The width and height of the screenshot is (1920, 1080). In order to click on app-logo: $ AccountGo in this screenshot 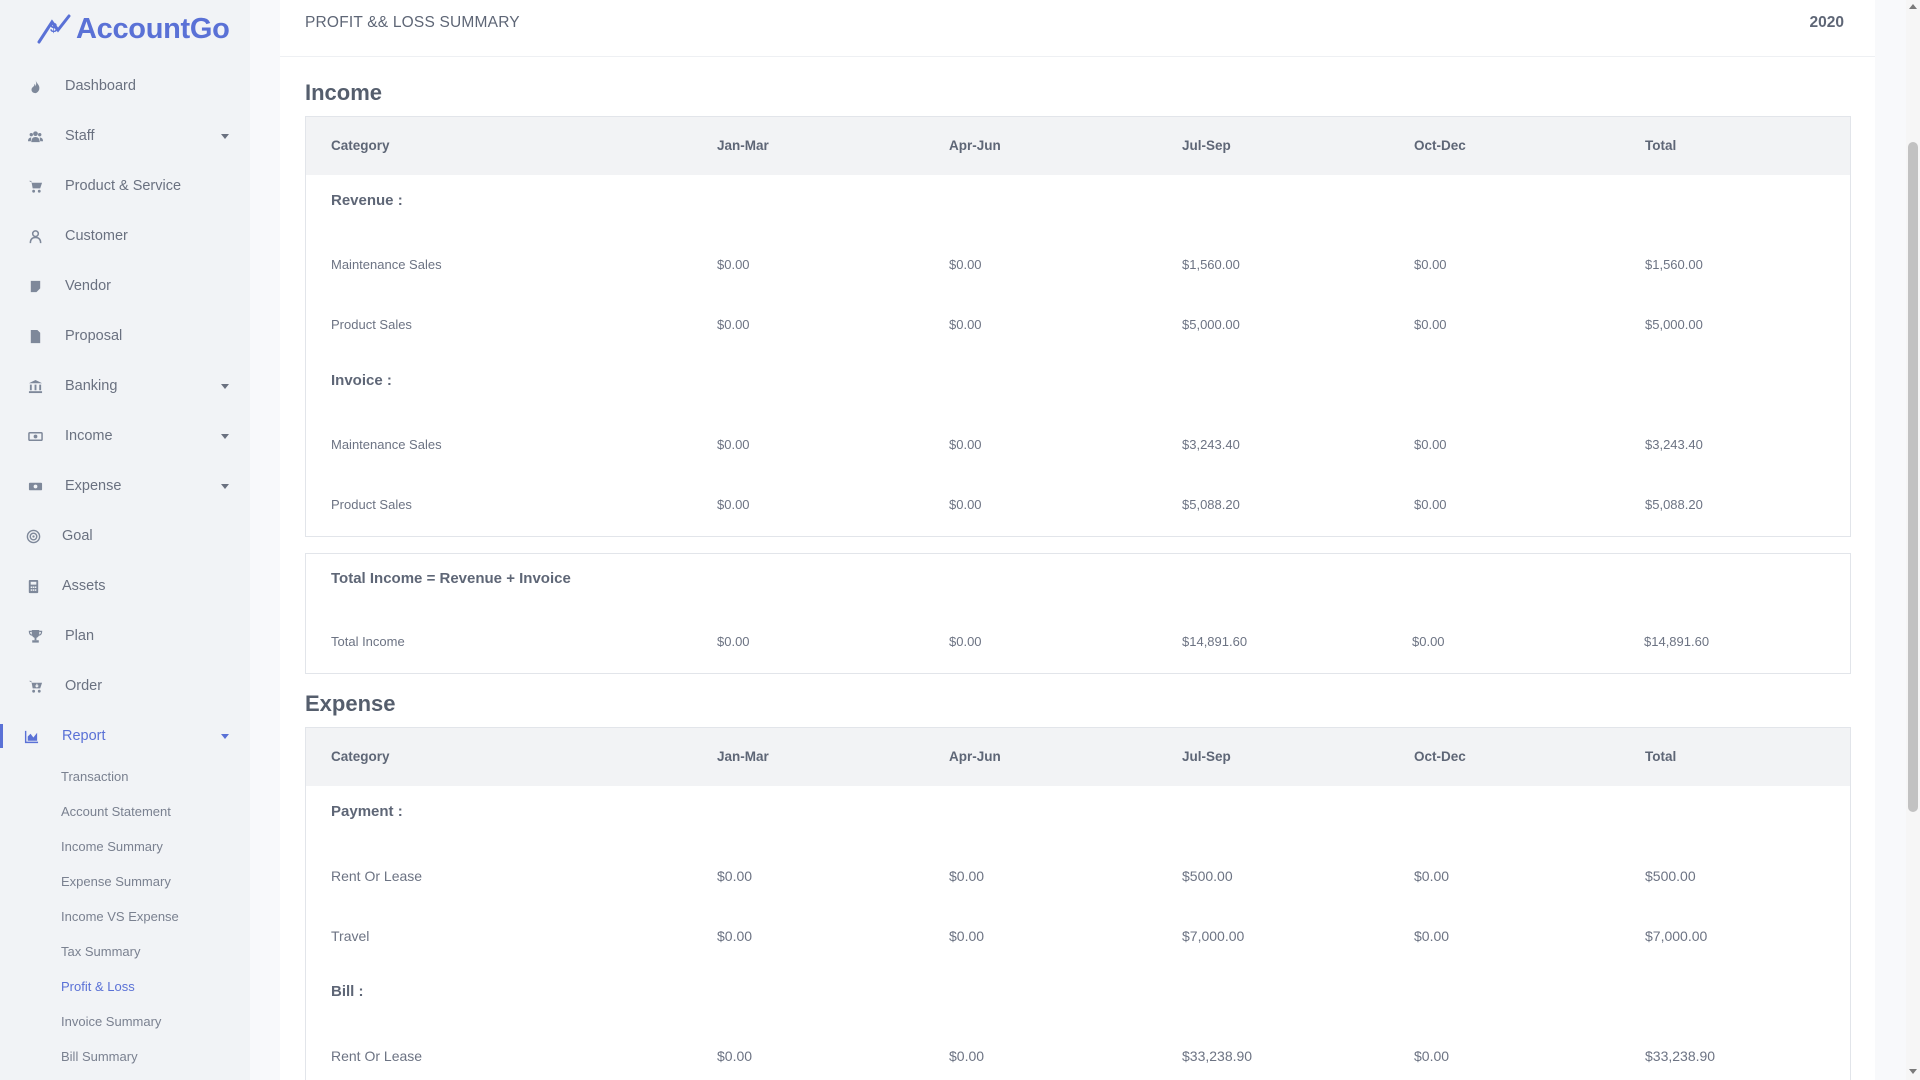, I will do `click(133, 29)`.